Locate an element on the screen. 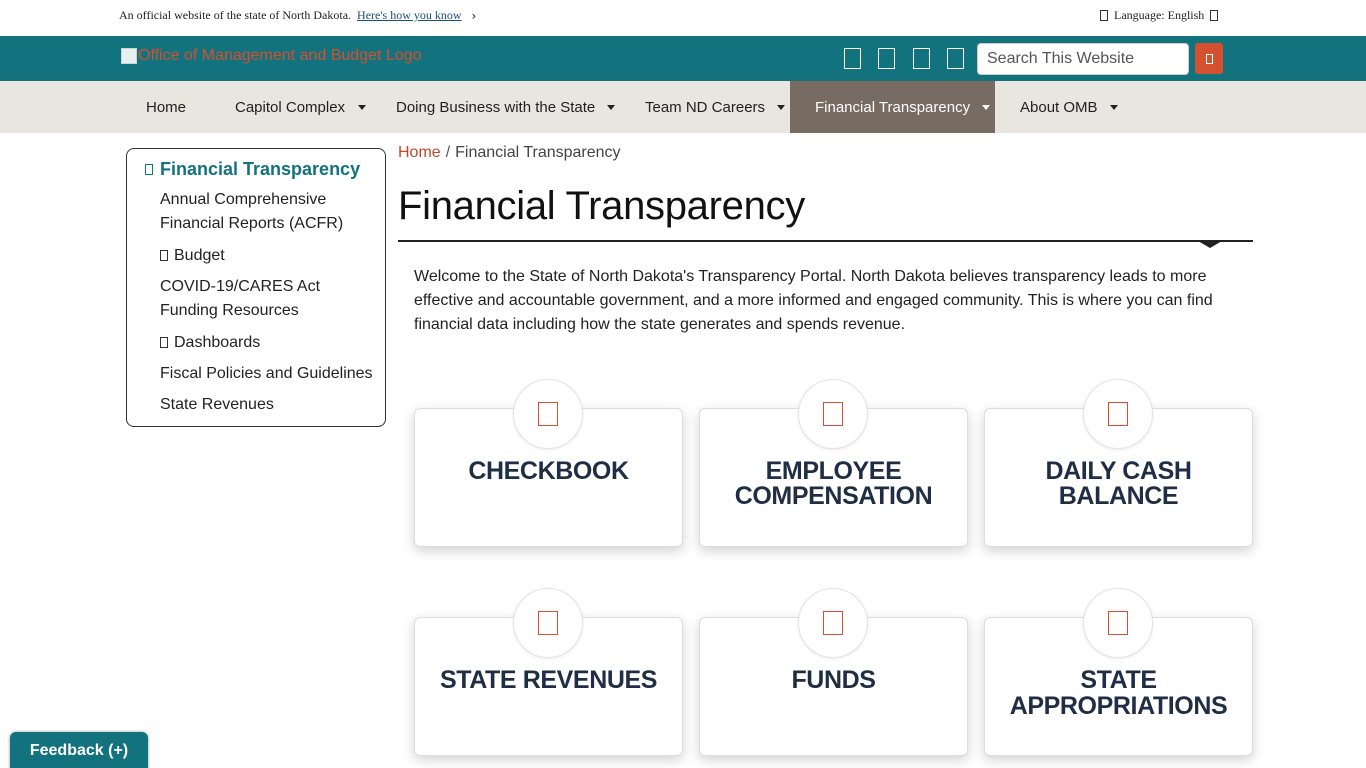 The image size is (1366, 768). nav-item-about-omb: About OMB is located at coordinates (1060, 107).